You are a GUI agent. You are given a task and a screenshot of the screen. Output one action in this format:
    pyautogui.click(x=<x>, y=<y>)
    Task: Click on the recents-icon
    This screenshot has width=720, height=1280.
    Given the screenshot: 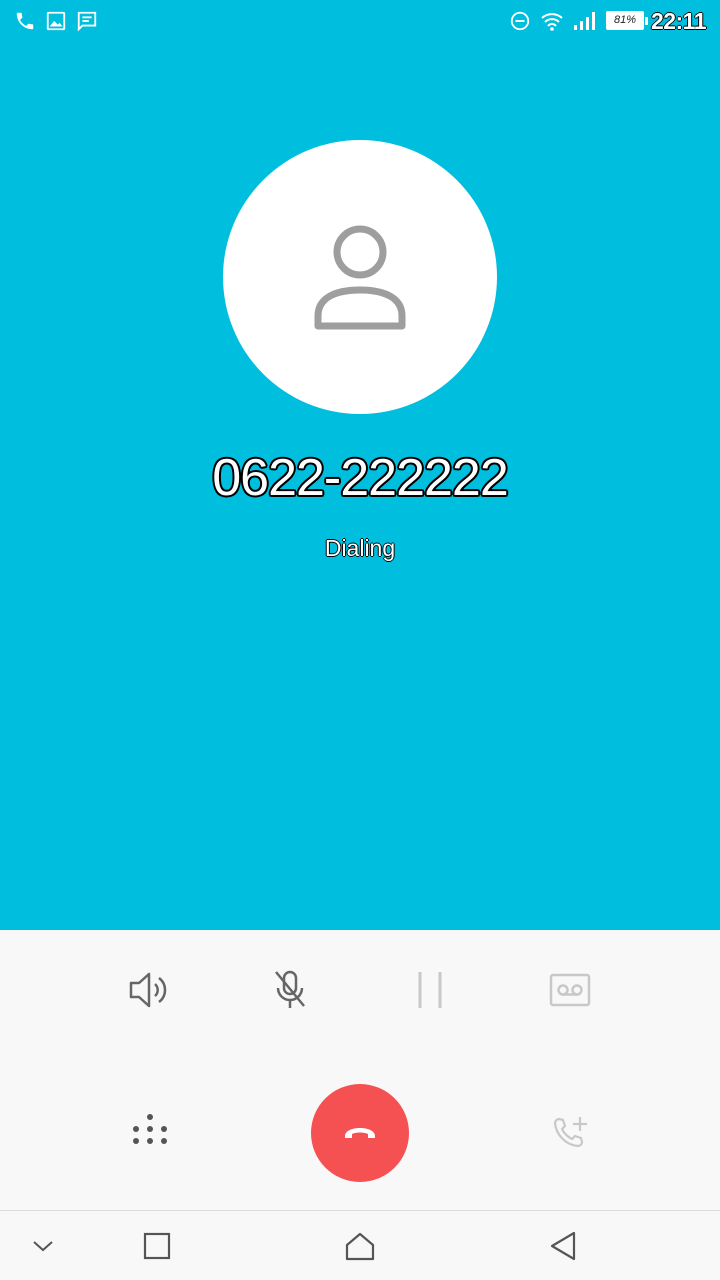 What is the action you would take?
    pyautogui.click(x=157, y=1246)
    